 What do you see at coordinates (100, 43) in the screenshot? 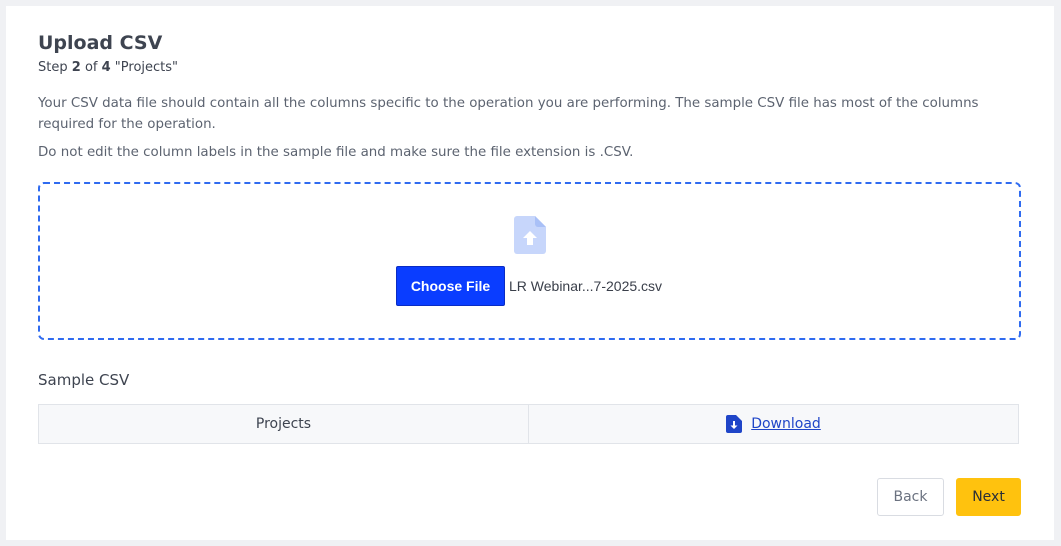
I see `page-title: Upload CSV` at bounding box center [100, 43].